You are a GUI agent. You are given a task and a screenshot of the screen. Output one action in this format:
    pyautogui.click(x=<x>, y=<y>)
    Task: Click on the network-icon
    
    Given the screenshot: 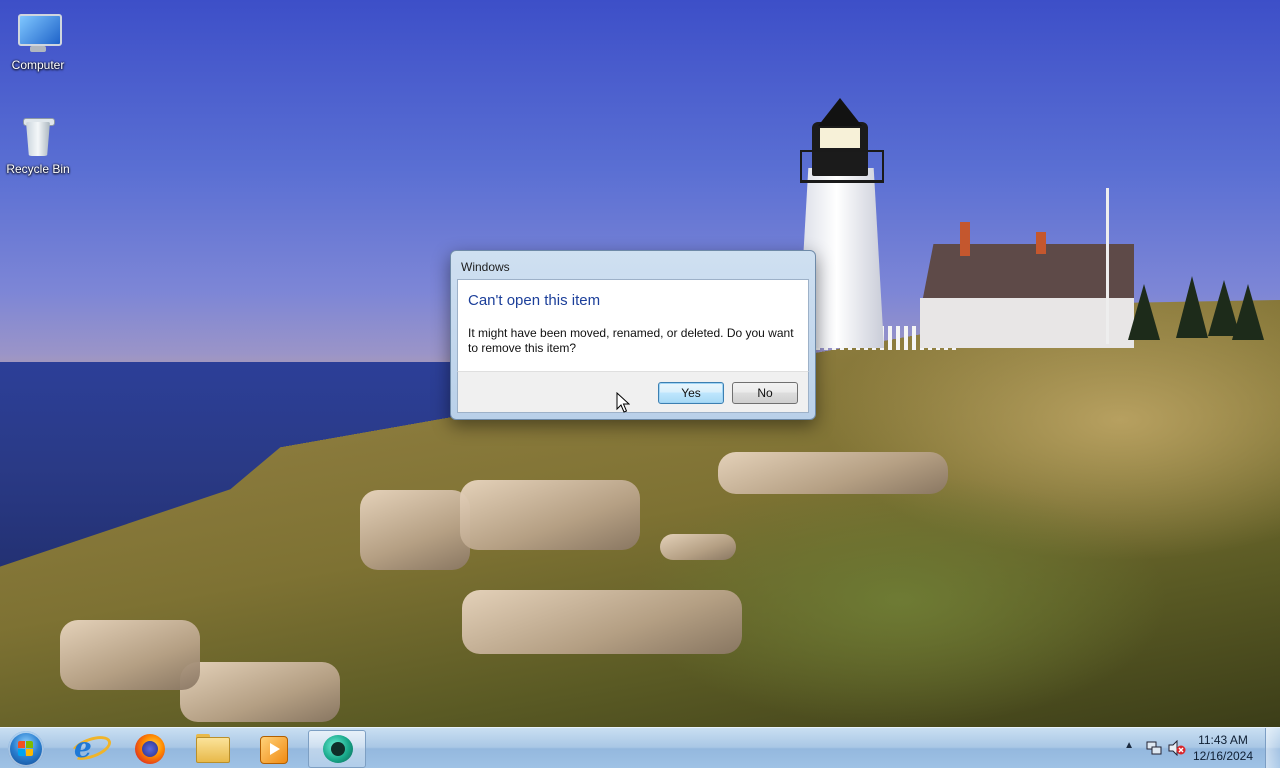 What is the action you would take?
    pyautogui.click(x=1154, y=748)
    